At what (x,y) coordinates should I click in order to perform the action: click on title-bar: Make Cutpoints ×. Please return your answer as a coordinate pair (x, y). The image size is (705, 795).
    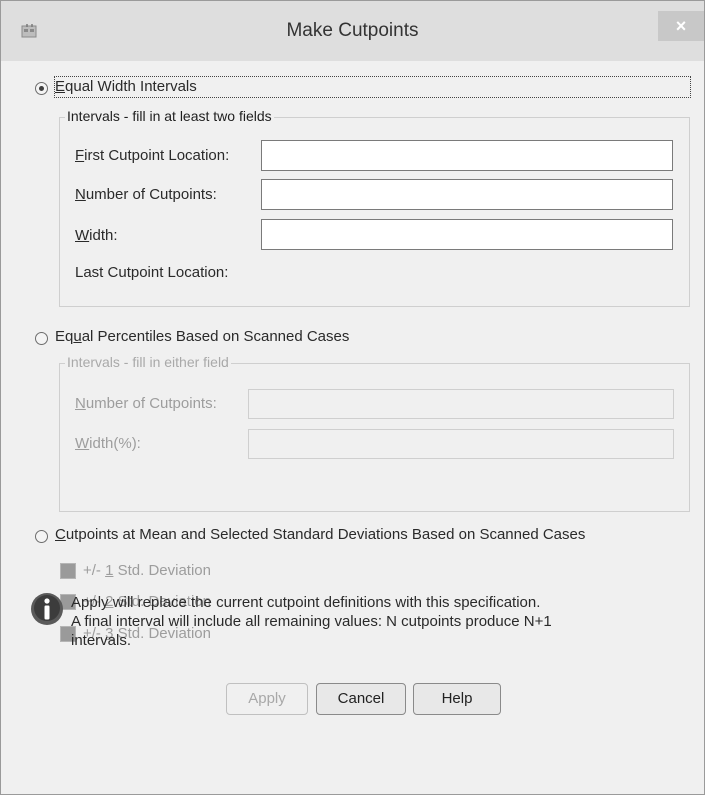
    Looking at the image, I should click on (352, 31).